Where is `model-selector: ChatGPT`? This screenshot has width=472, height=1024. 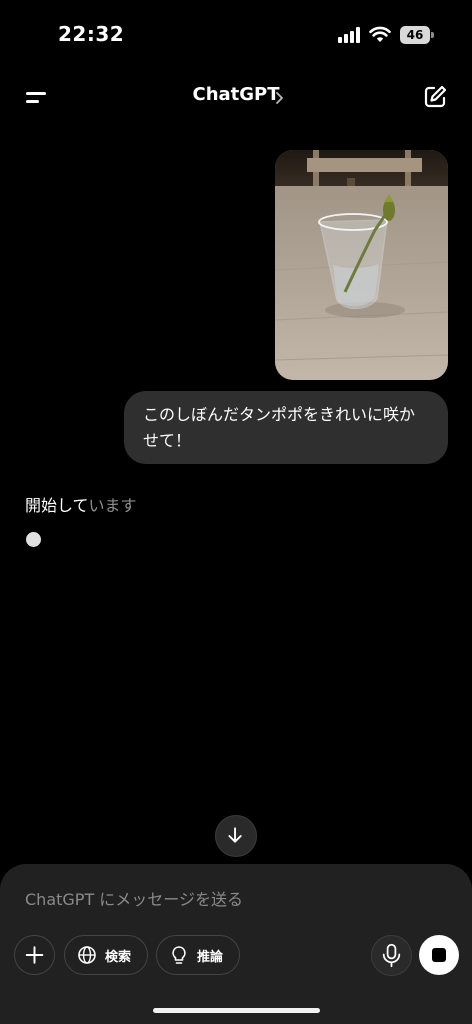 model-selector: ChatGPT is located at coordinates (236, 94).